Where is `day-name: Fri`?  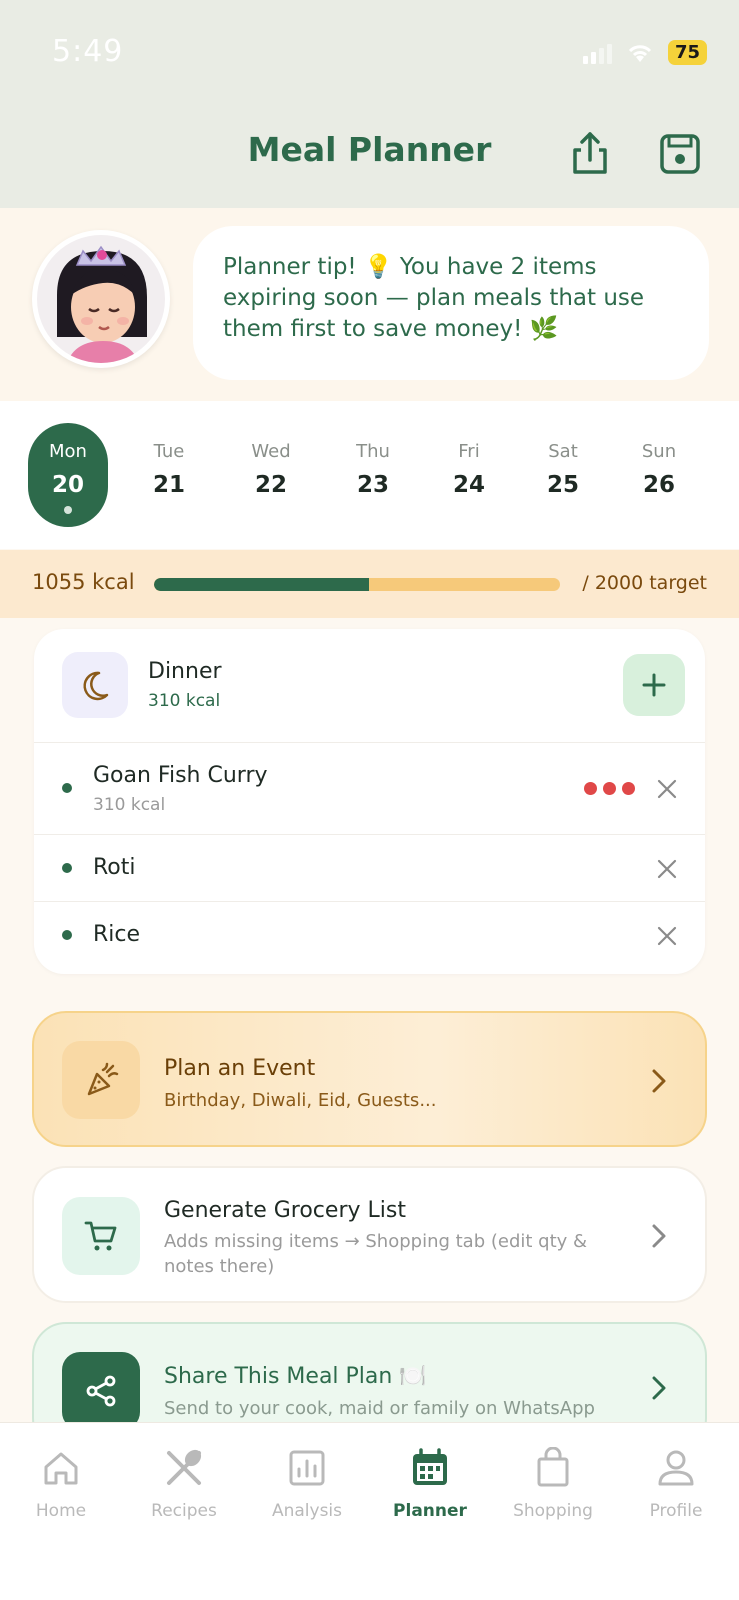
day-name: Fri is located at coordinates (469, 451).